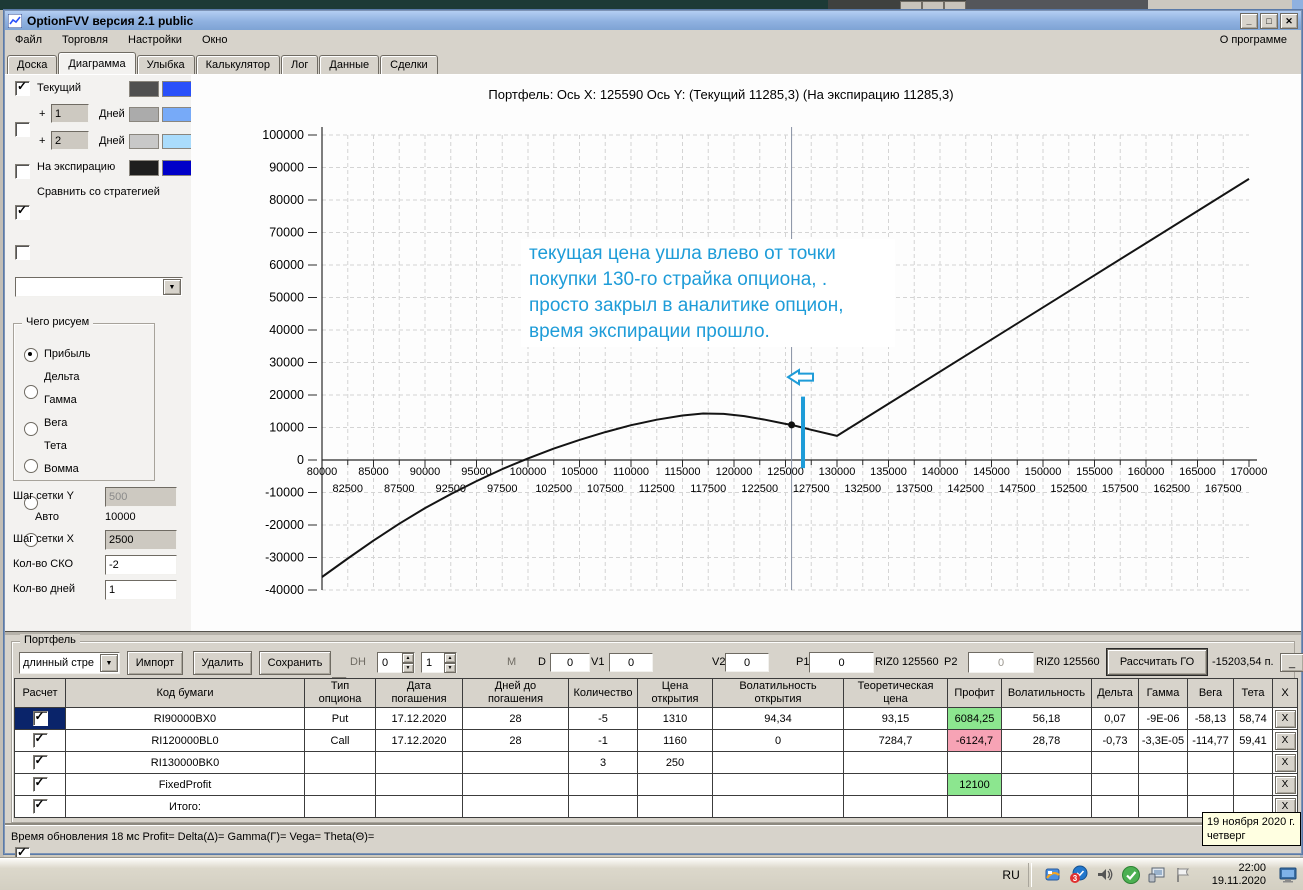 The width and height of the screenshot is (1303, 890). Describe the element at coordinates (177, 89) in the screenshot. I see `current-color2-swatch` at that location.